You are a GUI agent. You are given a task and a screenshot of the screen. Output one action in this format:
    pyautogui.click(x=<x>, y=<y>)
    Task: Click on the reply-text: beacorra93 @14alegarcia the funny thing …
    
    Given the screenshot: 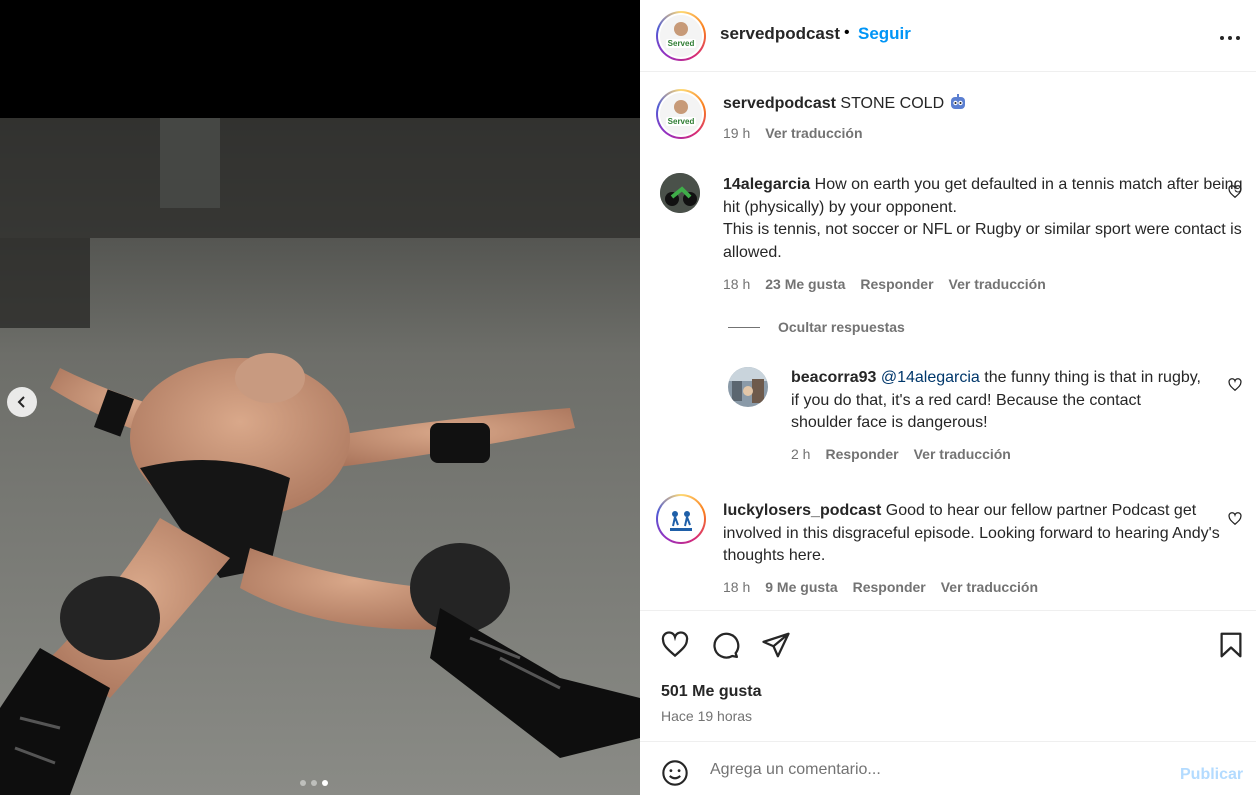 What is the action you would take?
    pyautogui.click(x=996, y=401)
    